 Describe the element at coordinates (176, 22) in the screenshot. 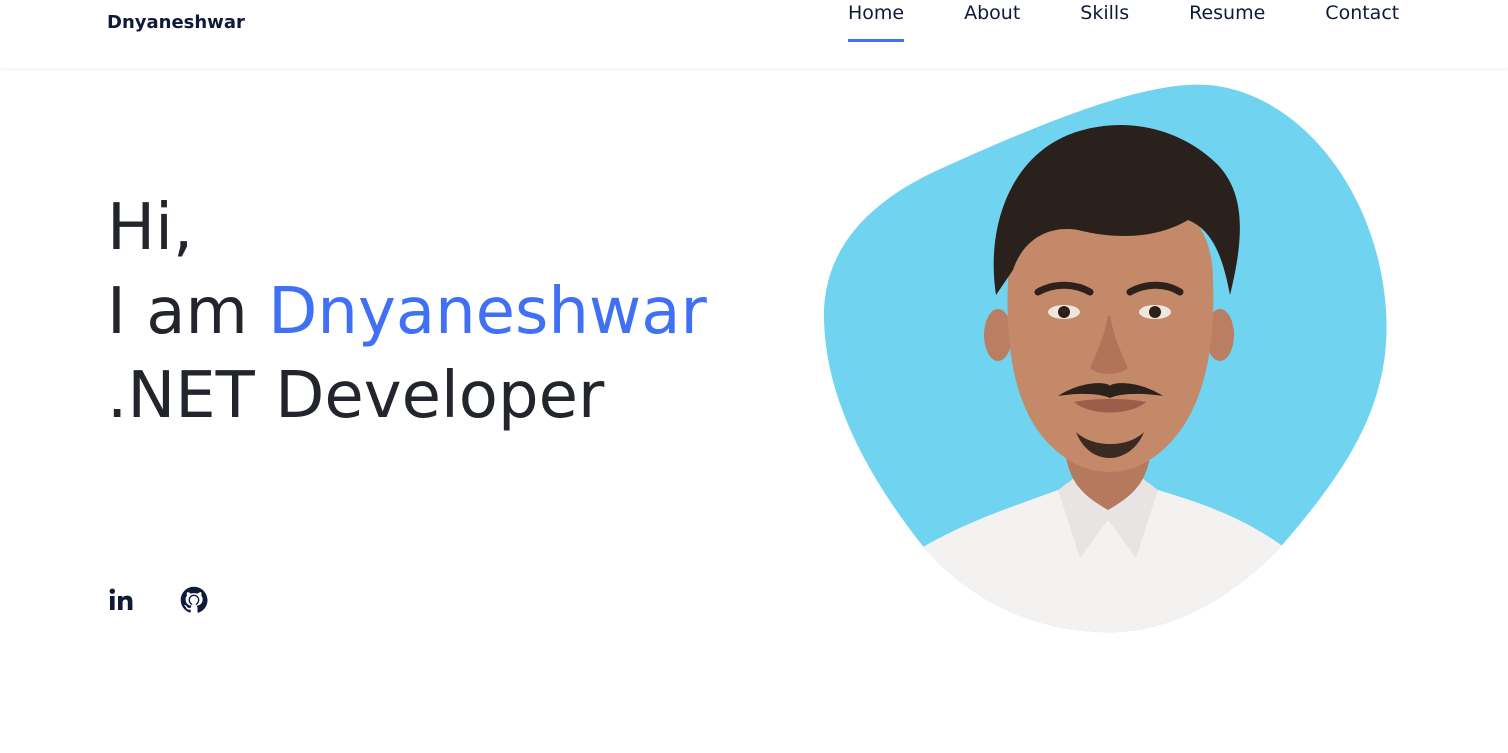

I see `brand-logo-link: Dnyaneshwar` at that location.